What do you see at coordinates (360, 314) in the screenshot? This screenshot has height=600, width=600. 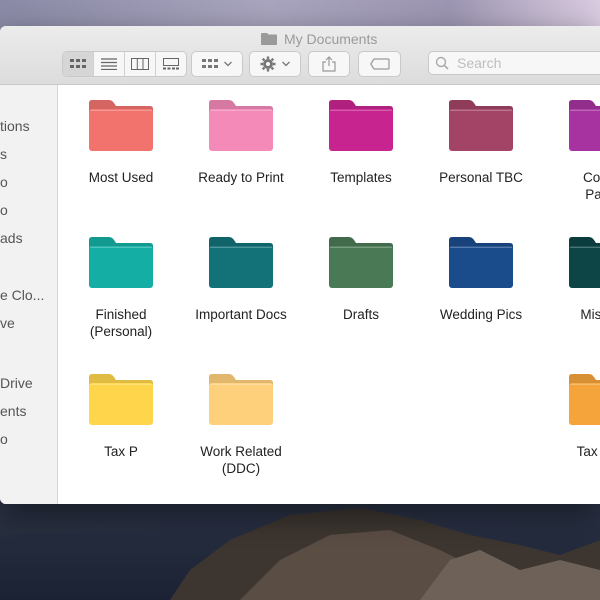 I see `folder-label: Drafts` at bounding box center [360, 314].